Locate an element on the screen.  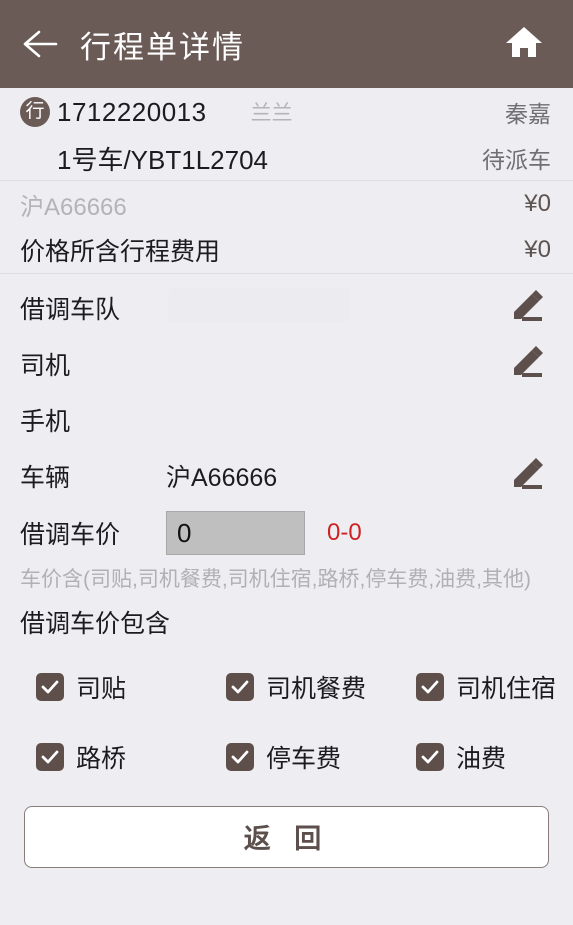
order-number: 1712220013 is located at coordinates (132, 111).